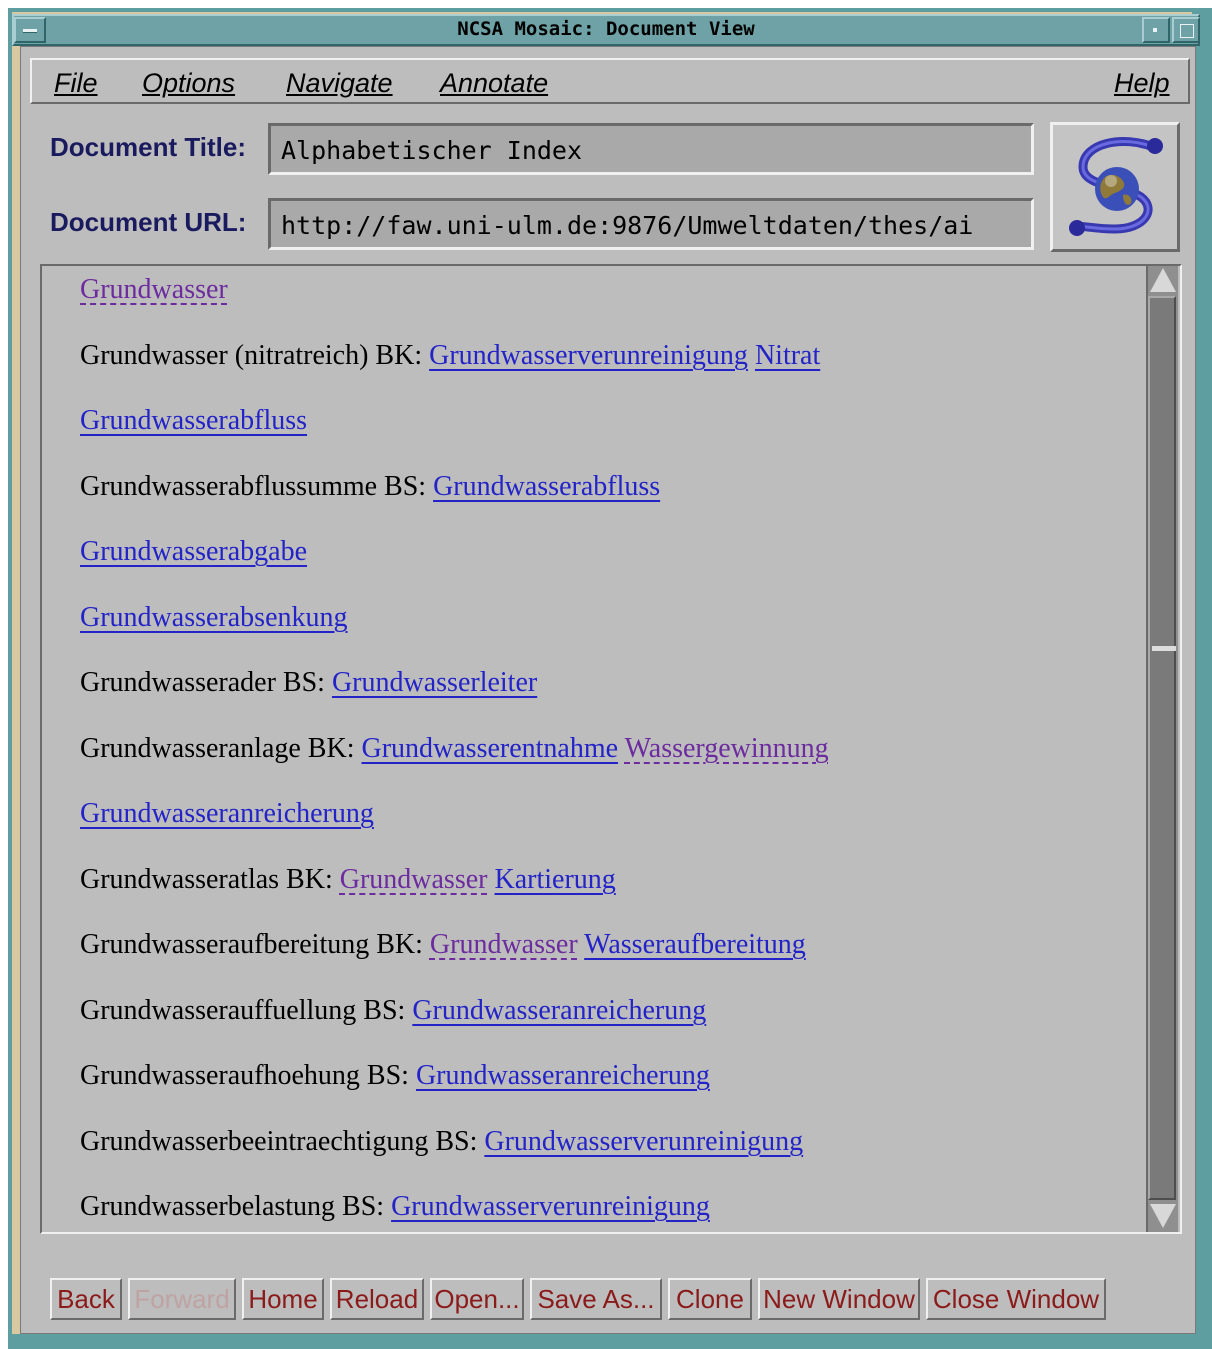 The image size is (1212, 1349). I want to click on minimize-button, so click(1156, 30).